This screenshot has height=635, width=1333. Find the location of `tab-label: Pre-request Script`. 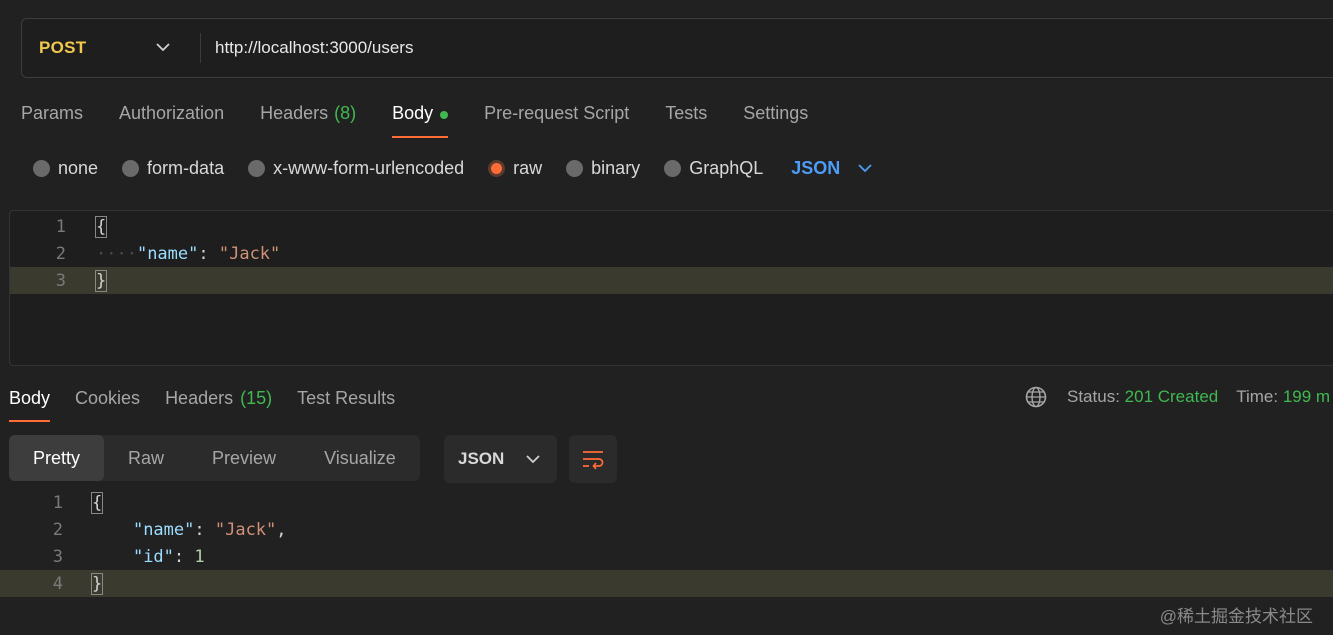

tab-label: Pre-request Script is located at coordinates (557, 113).